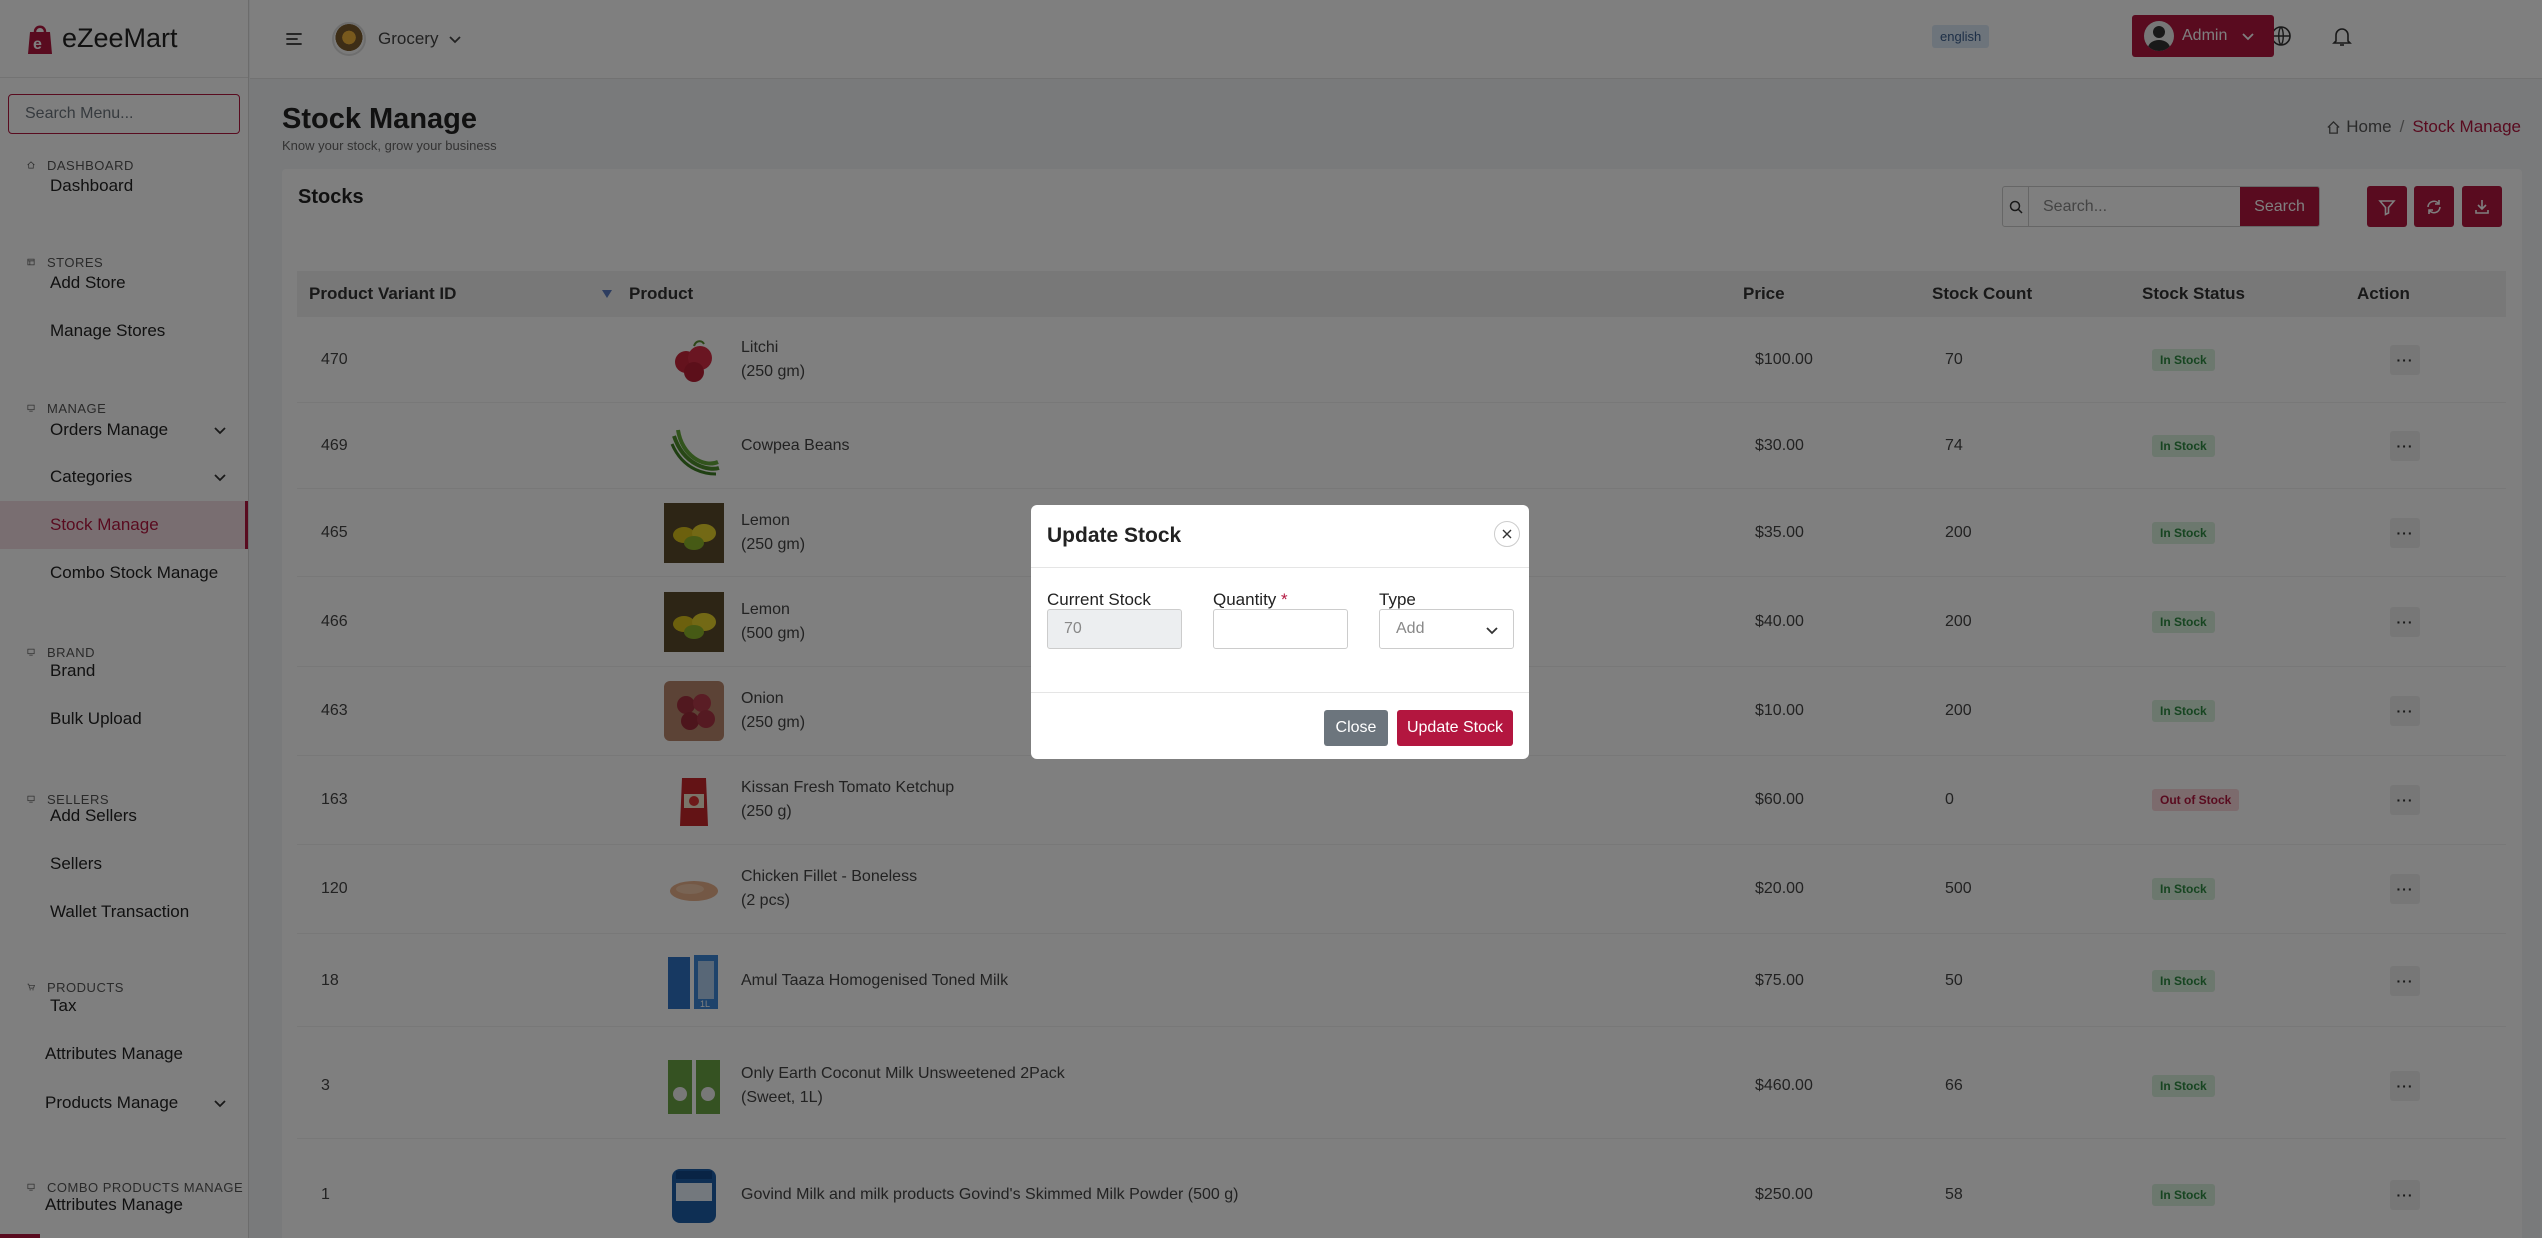 This screenshot has width=2542, height=1238. I want to click on required-mark: *, so click(1284, 599).